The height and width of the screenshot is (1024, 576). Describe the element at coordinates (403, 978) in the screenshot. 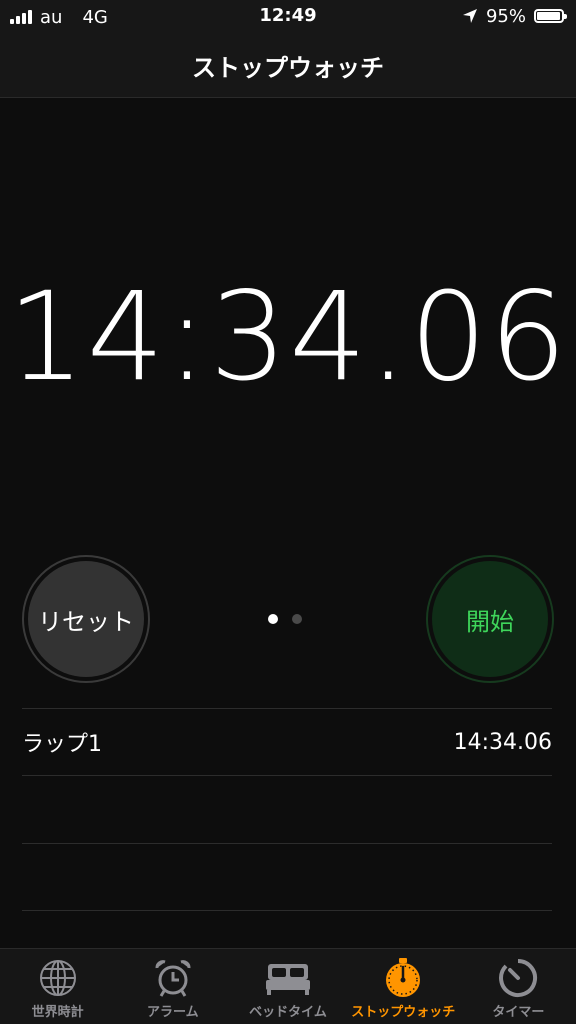

I see `stopwatch-icon` at that location.